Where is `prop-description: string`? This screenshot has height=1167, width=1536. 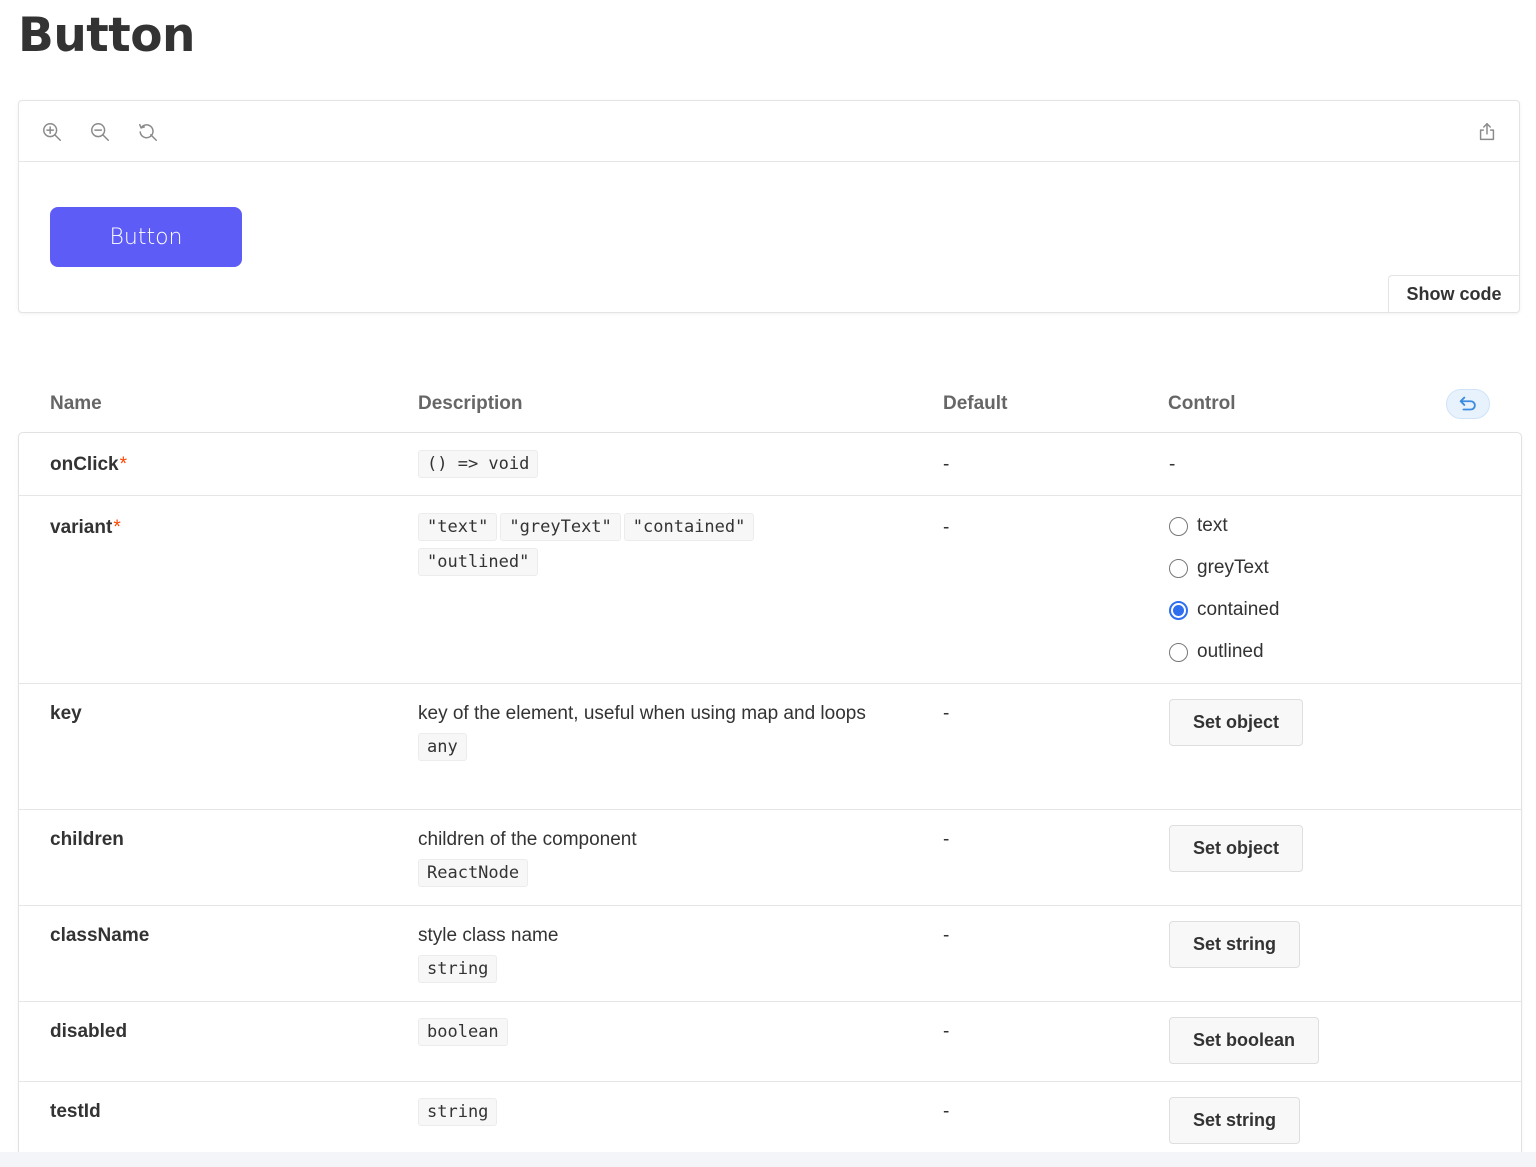
prop-description: string is located at coordinates (653, 1114).